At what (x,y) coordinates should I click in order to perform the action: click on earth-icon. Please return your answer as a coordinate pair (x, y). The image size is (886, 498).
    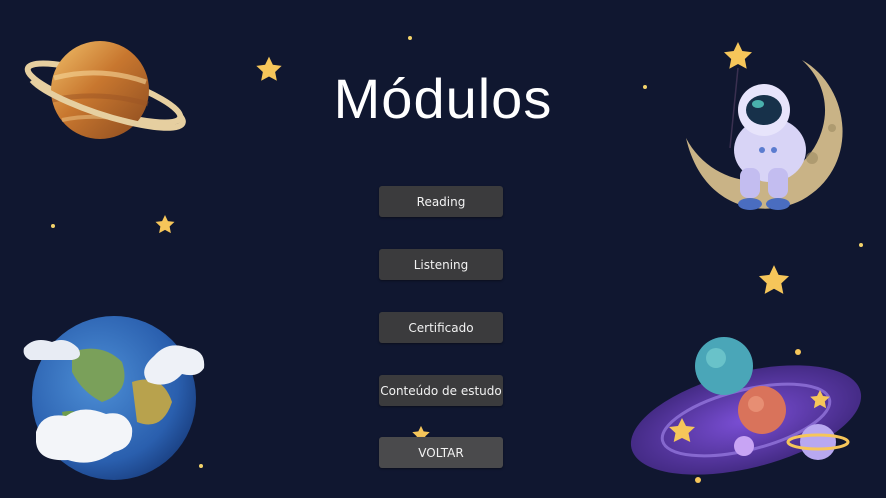
    Looking at the image, I should click on (114, 398).